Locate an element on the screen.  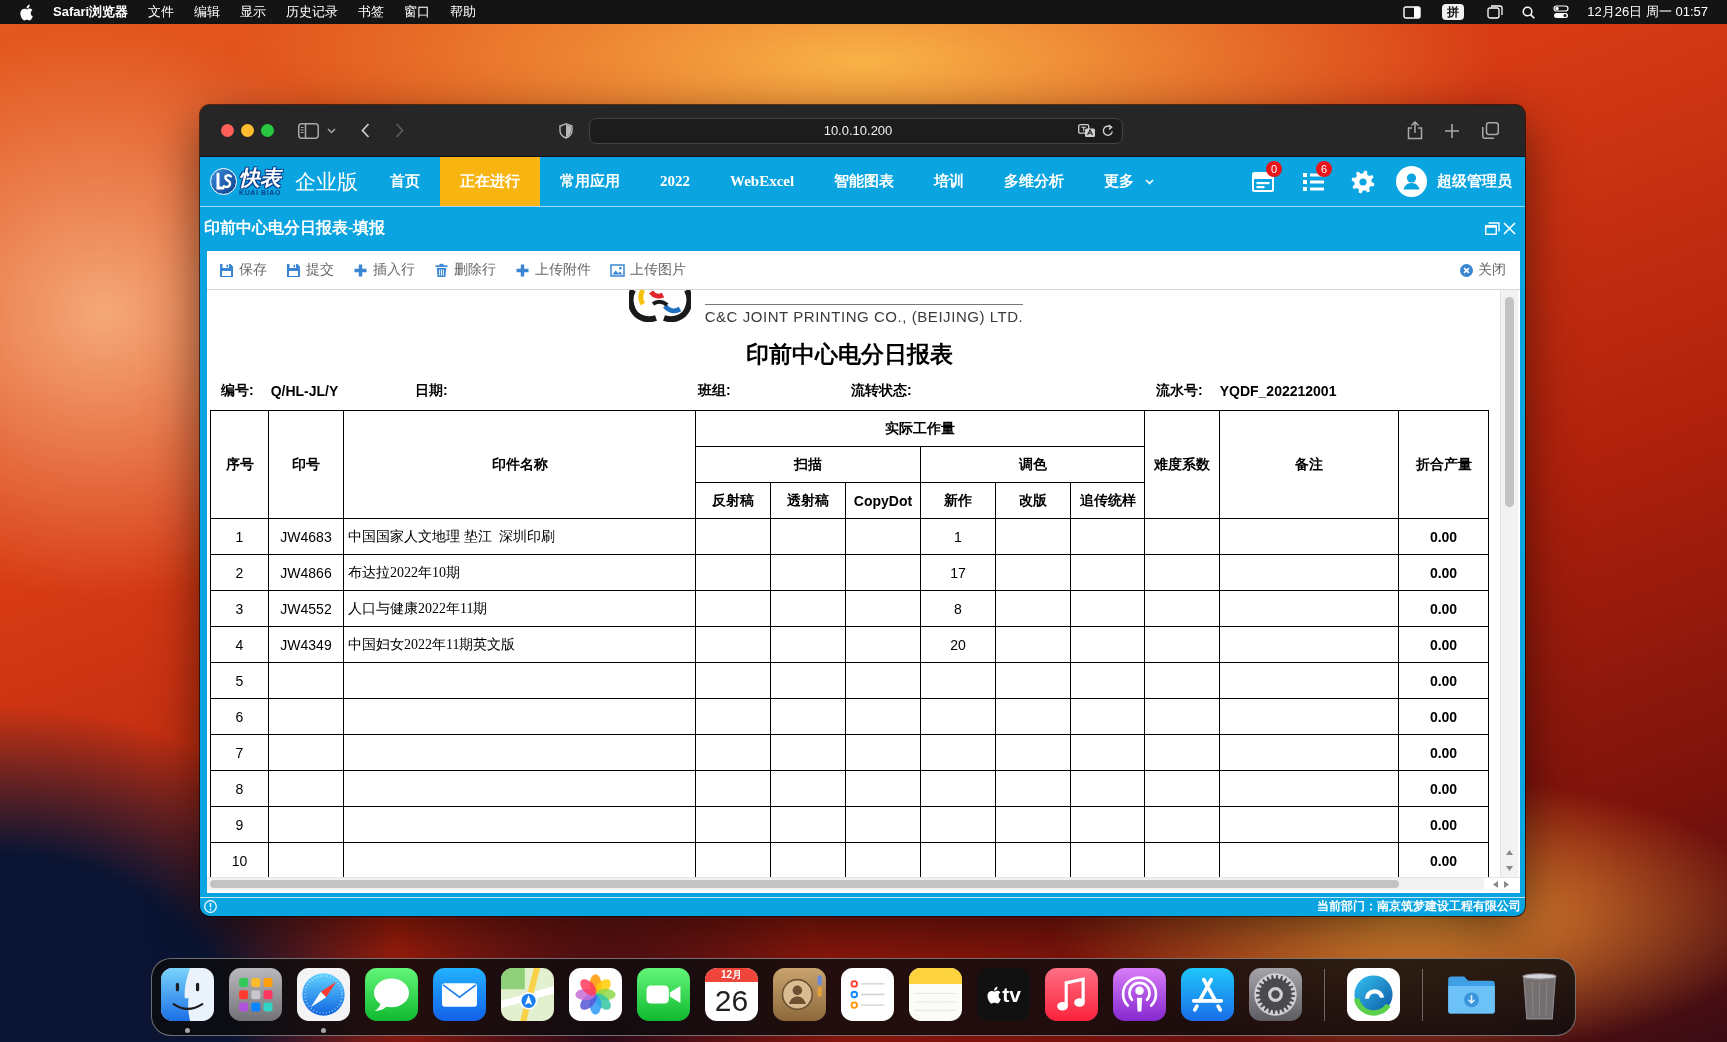
column-header: 扫描 is located at coordinates (808, 464).